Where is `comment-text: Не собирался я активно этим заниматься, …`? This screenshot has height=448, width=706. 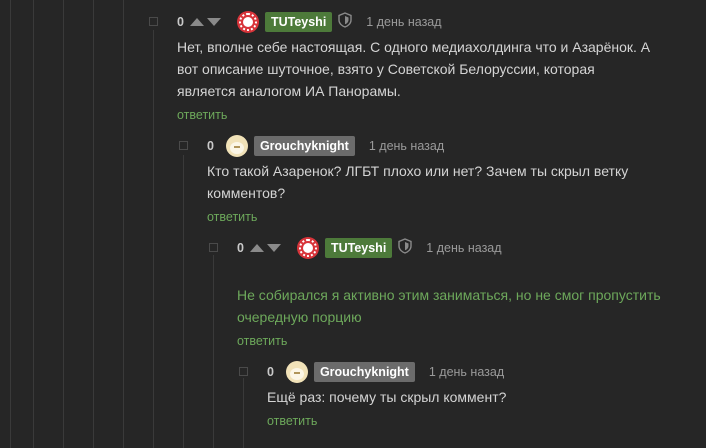
comment-text: Не собирался я активно этим заниматься, … is located at coordinates (449, 306).